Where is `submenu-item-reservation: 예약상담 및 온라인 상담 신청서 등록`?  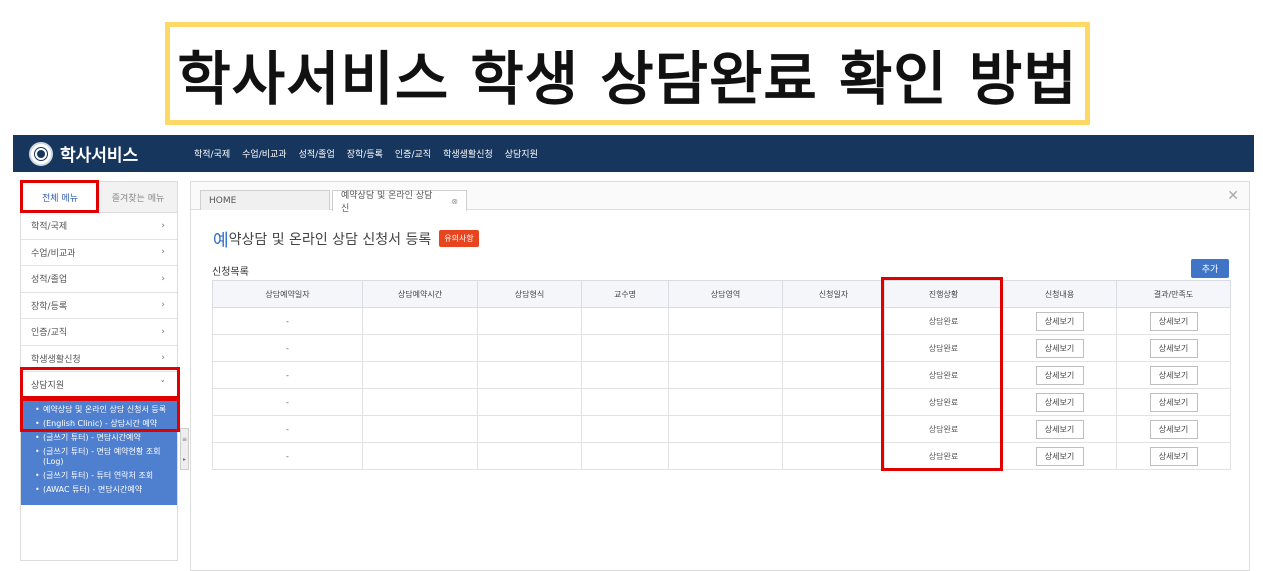 submenu-item-reservation: 예약상담 및 온라인 상담 신청서 등록 is located at coordinates (102, 410).